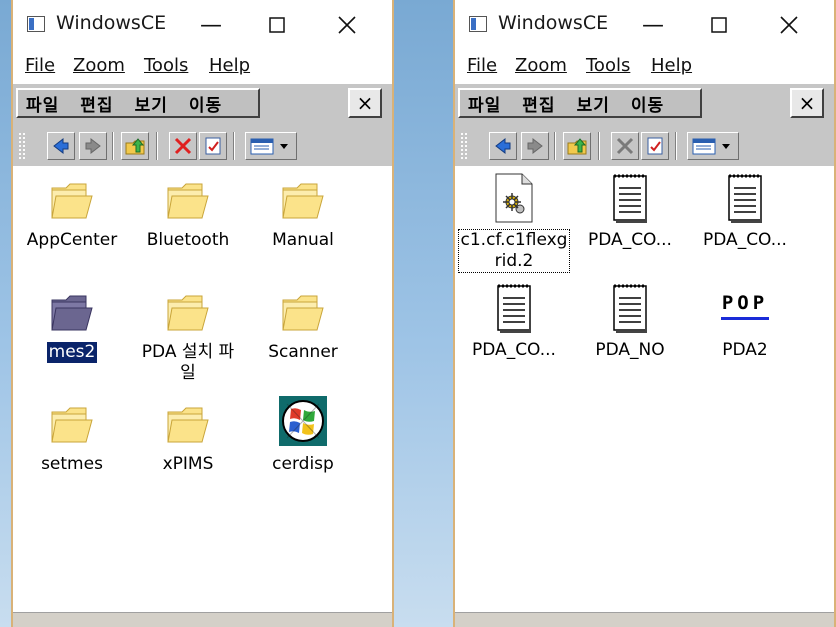 The height and width of the screenshot is (627, 836). Describe the element at coordinates (745, 350) in the screenshot. I see `item-label: PDA2` at that location.